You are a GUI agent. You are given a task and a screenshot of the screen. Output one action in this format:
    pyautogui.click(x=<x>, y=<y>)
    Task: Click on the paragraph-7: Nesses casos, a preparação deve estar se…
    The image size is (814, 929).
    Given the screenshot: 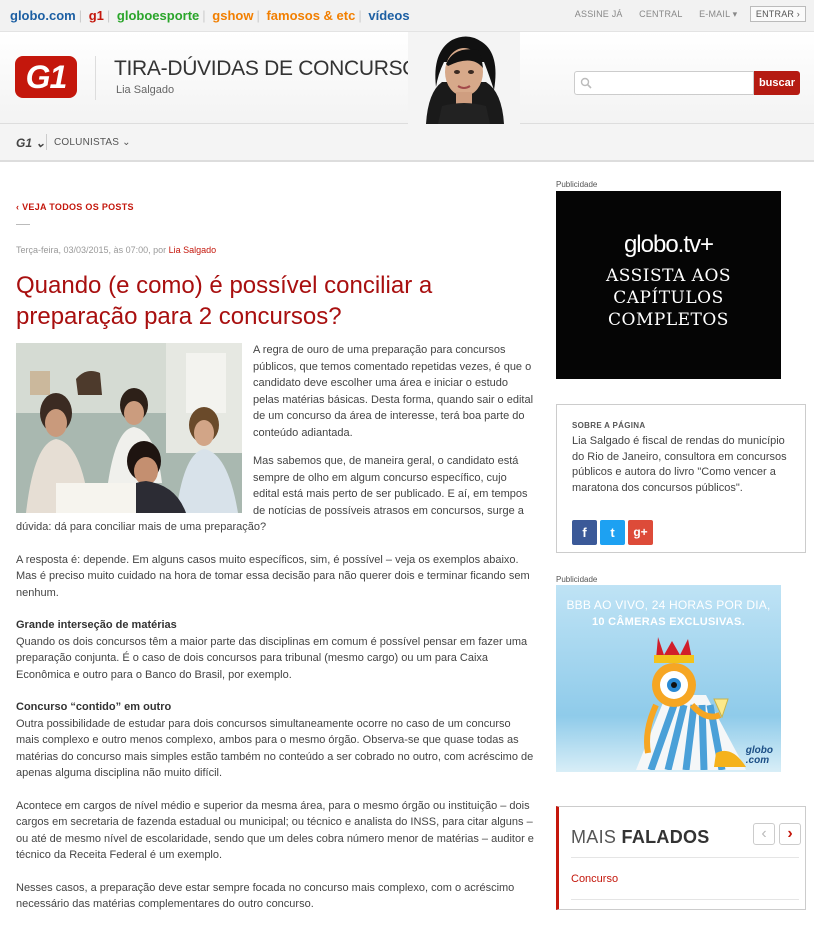 What is the action you would take?
    pyautogui.click(x=265, y=896)
    